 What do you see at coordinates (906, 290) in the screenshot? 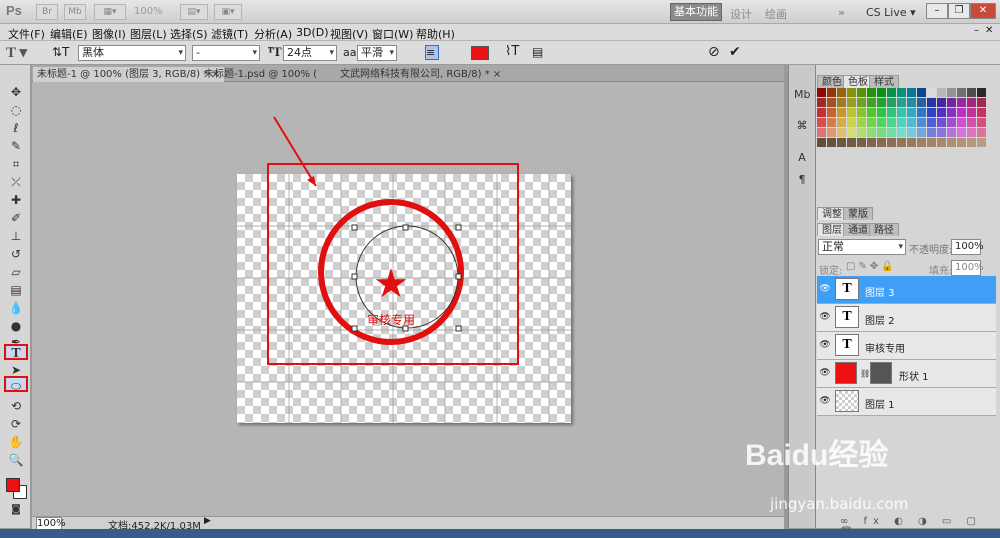
I see `layer-row: 👁 T 图层 3` at bounding box center [906, 290].